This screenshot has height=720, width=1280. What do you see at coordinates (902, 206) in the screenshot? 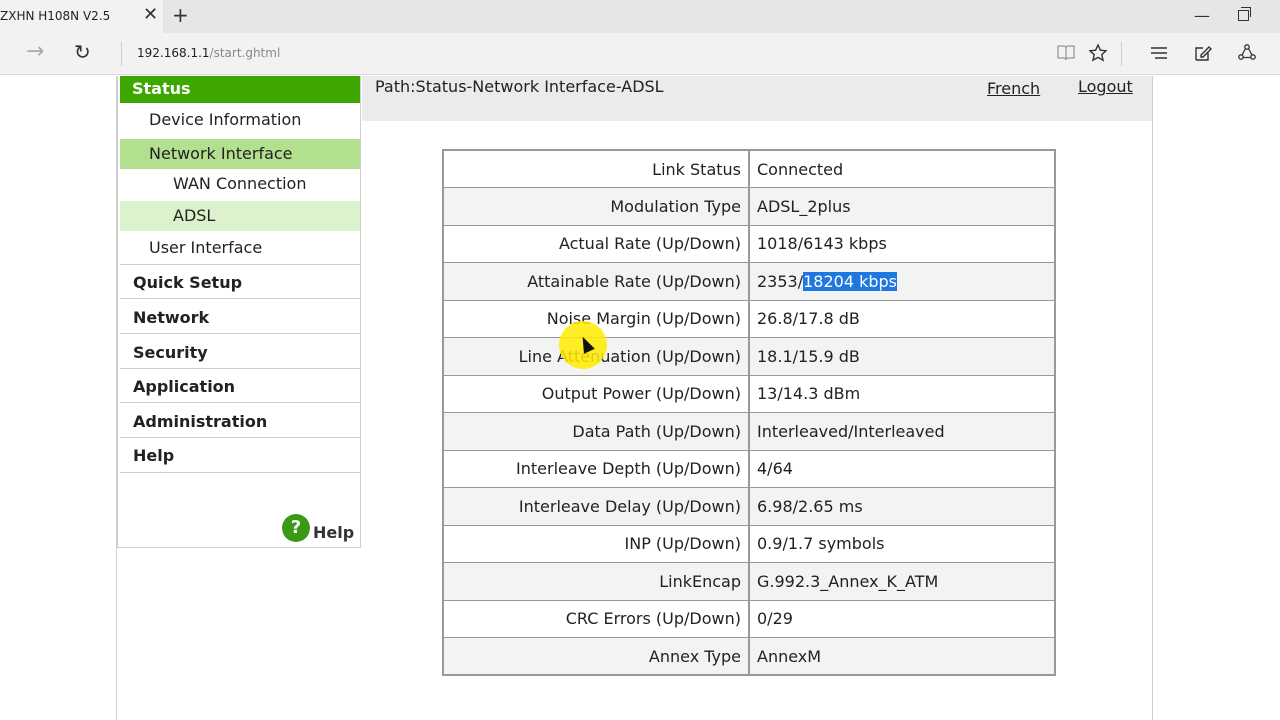
I see `row-value: ADSL_2plus` at bounding box center [902, 206].